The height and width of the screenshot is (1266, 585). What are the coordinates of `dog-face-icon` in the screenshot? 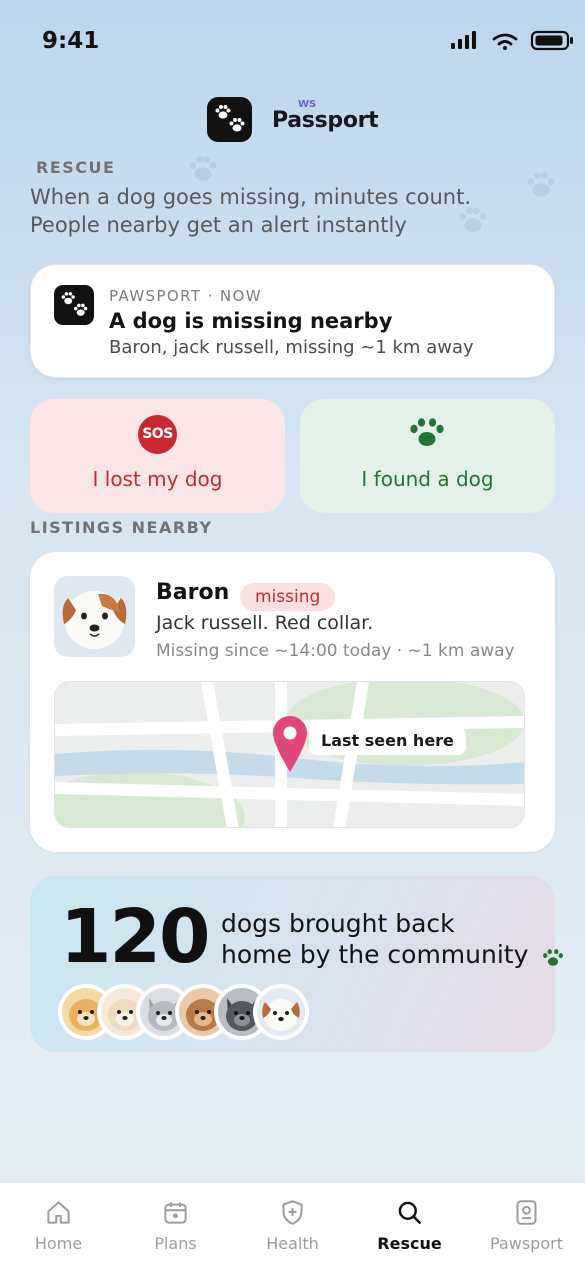 It's located at (94, 620).